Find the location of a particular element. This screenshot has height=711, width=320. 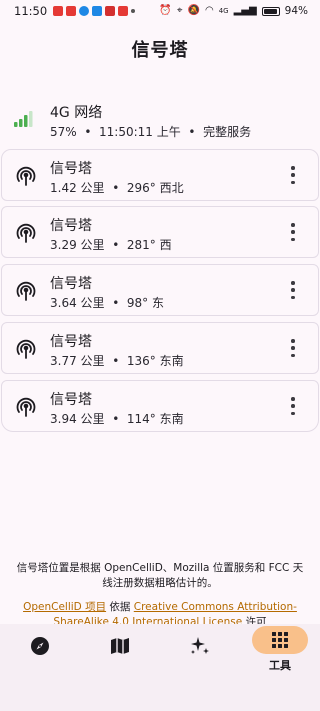

network-type-title: 4G 网络 is located at coordinates (76, 113).